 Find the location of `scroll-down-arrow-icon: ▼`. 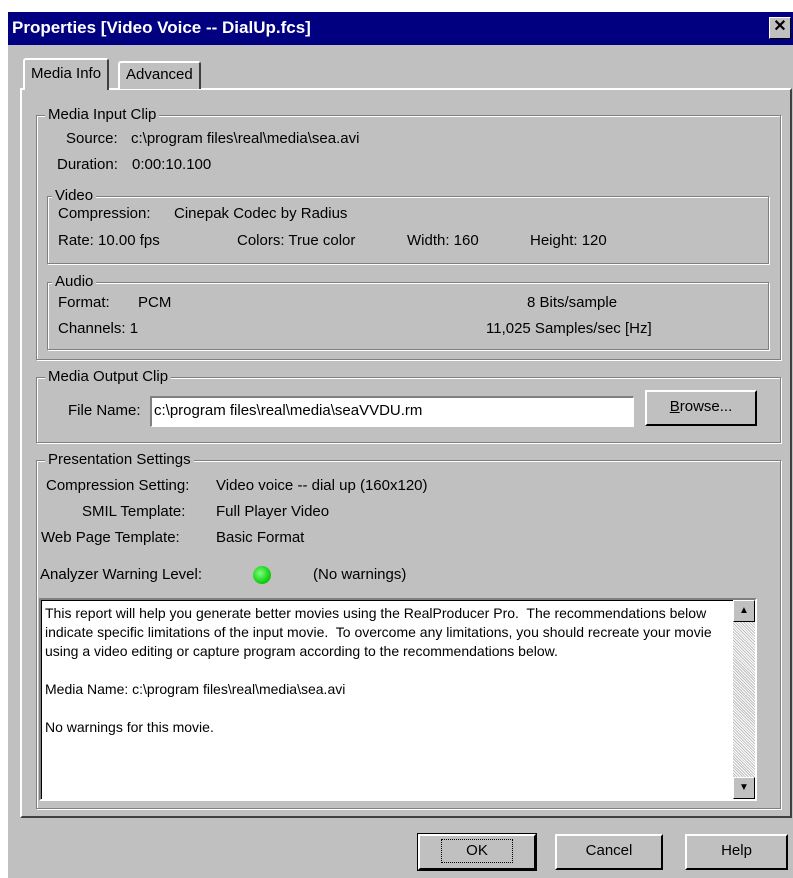

scroll-down-arrow-icon: ▼ is located at coordinates (744, 788).